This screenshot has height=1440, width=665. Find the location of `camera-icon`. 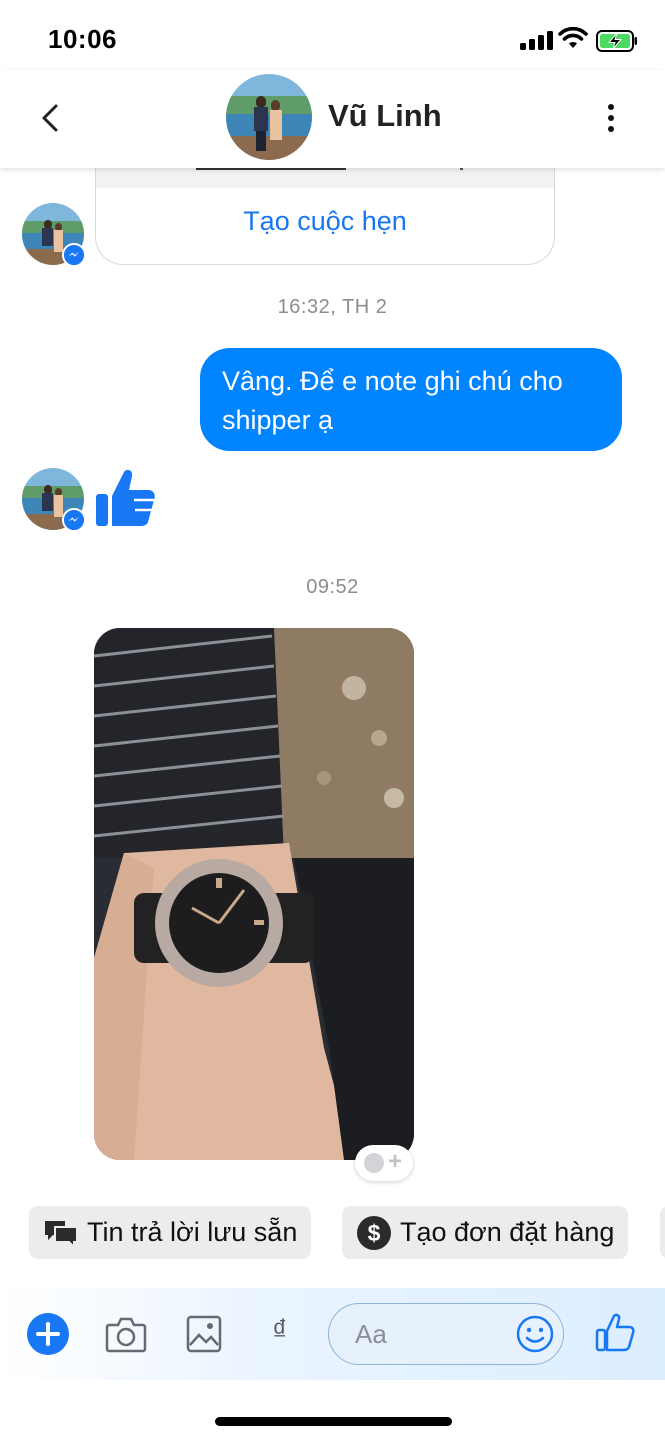

camera-icon is located at coordinates (126, 1335).